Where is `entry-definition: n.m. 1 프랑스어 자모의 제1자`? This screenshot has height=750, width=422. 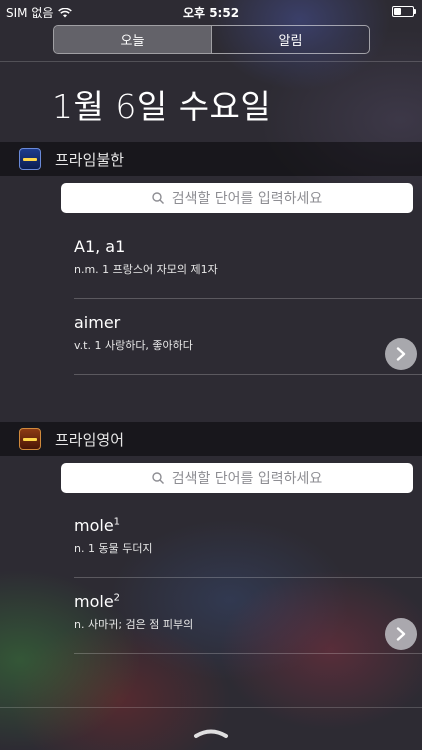
entry-definition: n.m. 1 프랑스어 자모의 제1자 is located at coordinates (146, 269).